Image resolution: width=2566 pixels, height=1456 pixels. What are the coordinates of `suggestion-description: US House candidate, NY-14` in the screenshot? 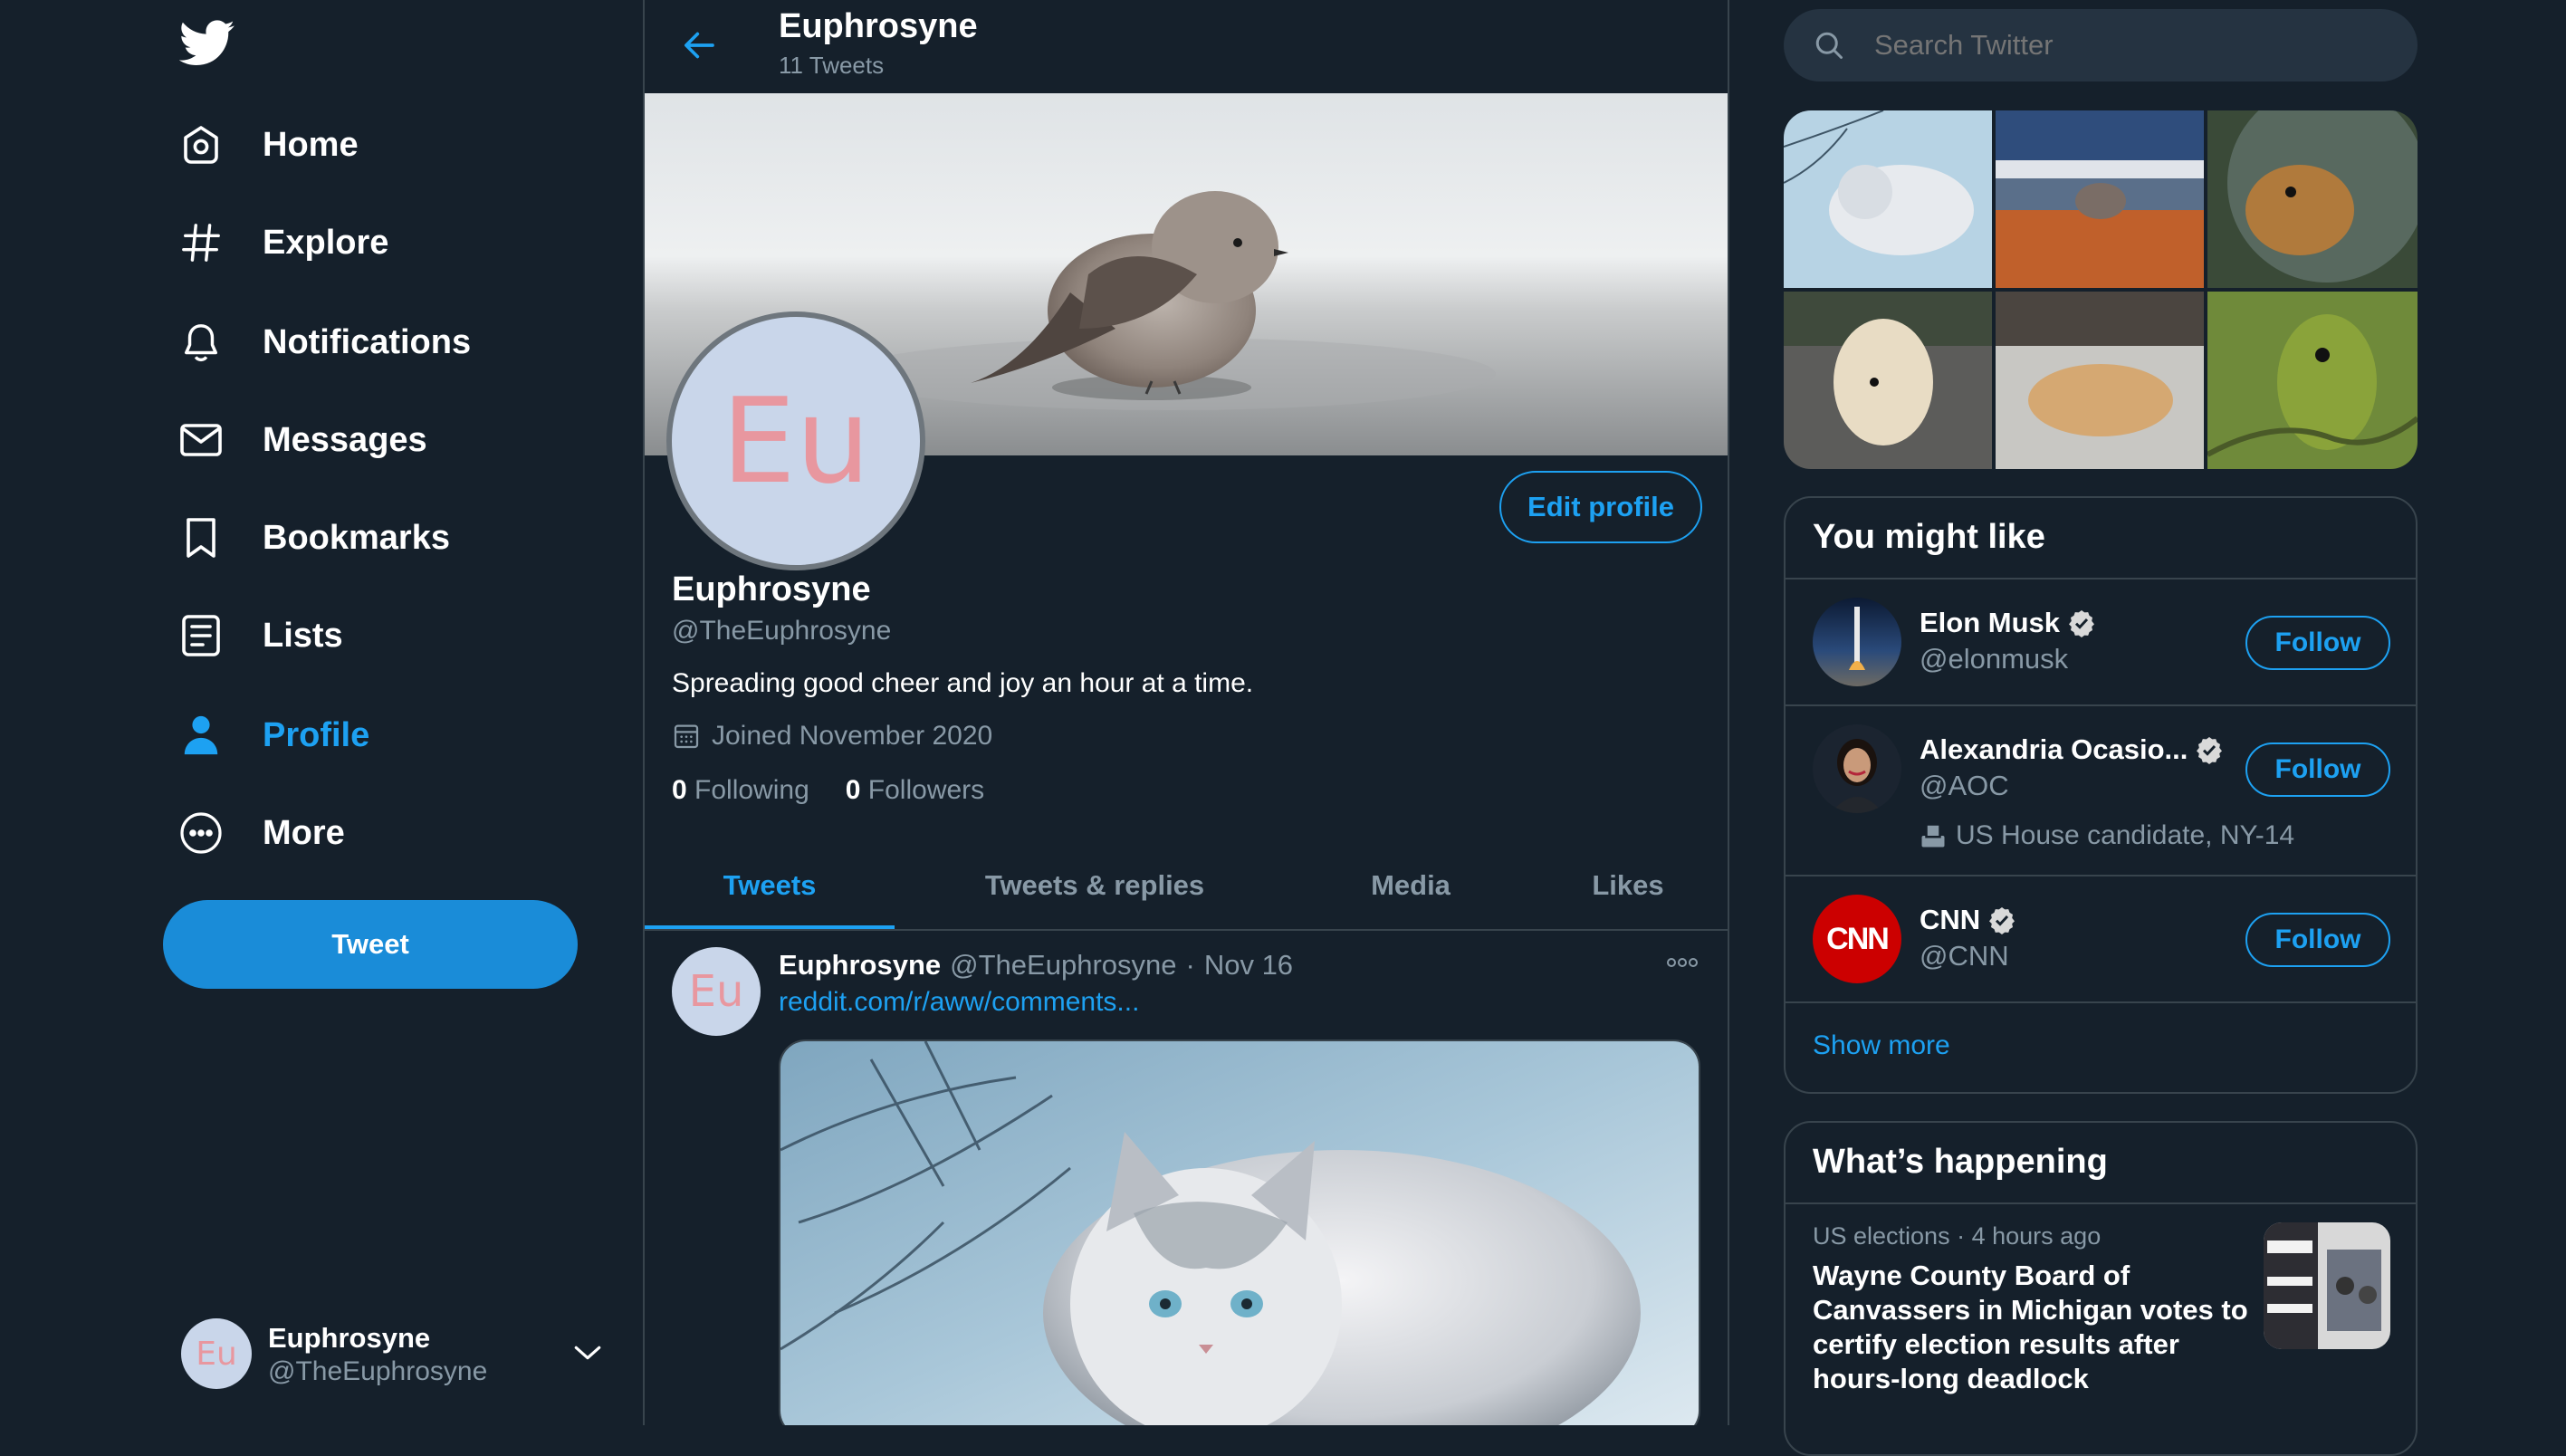 It's located at (2107, 835).